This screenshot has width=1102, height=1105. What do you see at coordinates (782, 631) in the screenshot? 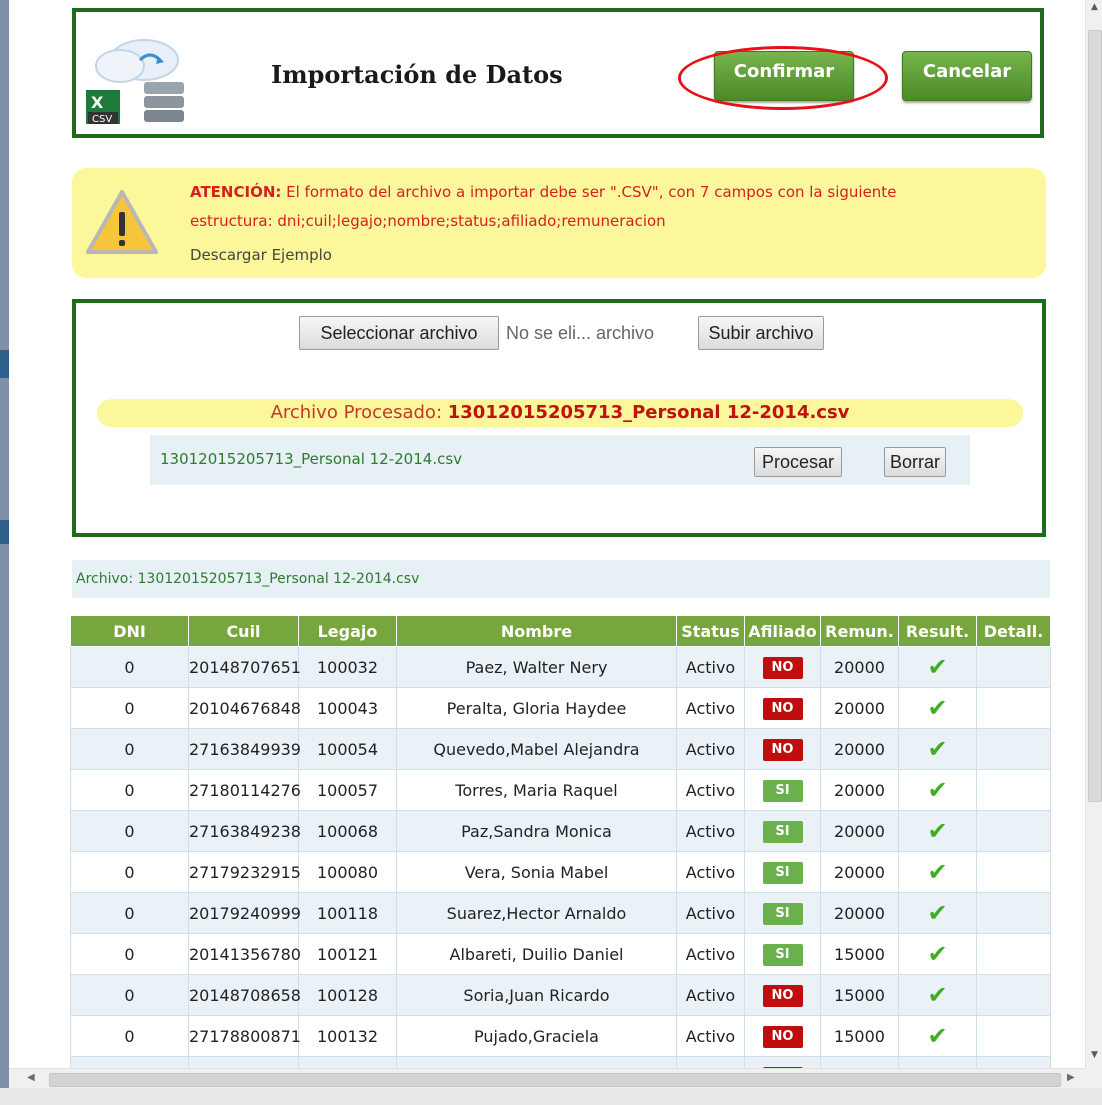
I see `header-afiliado: Afiliado` at bounding box center [782, 631].